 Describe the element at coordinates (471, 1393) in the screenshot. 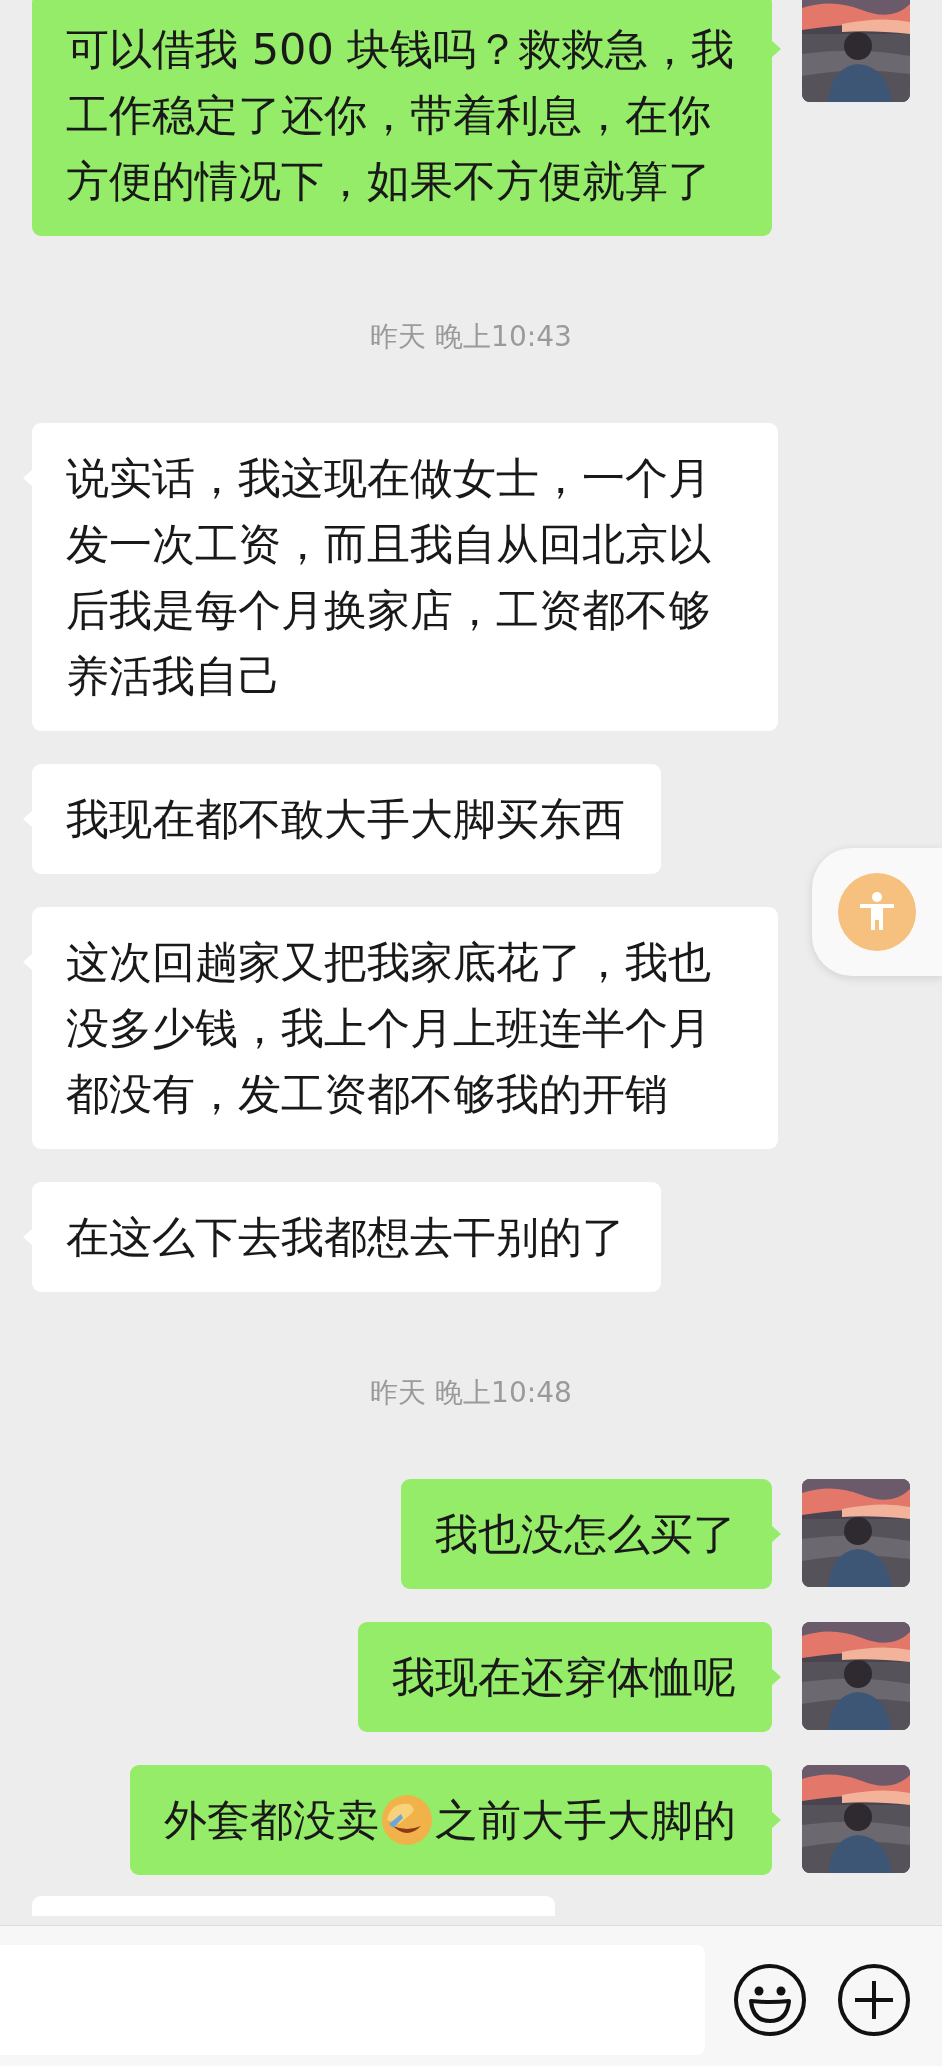

I see `timestamp: 昨天 晚上10:48` at that location.